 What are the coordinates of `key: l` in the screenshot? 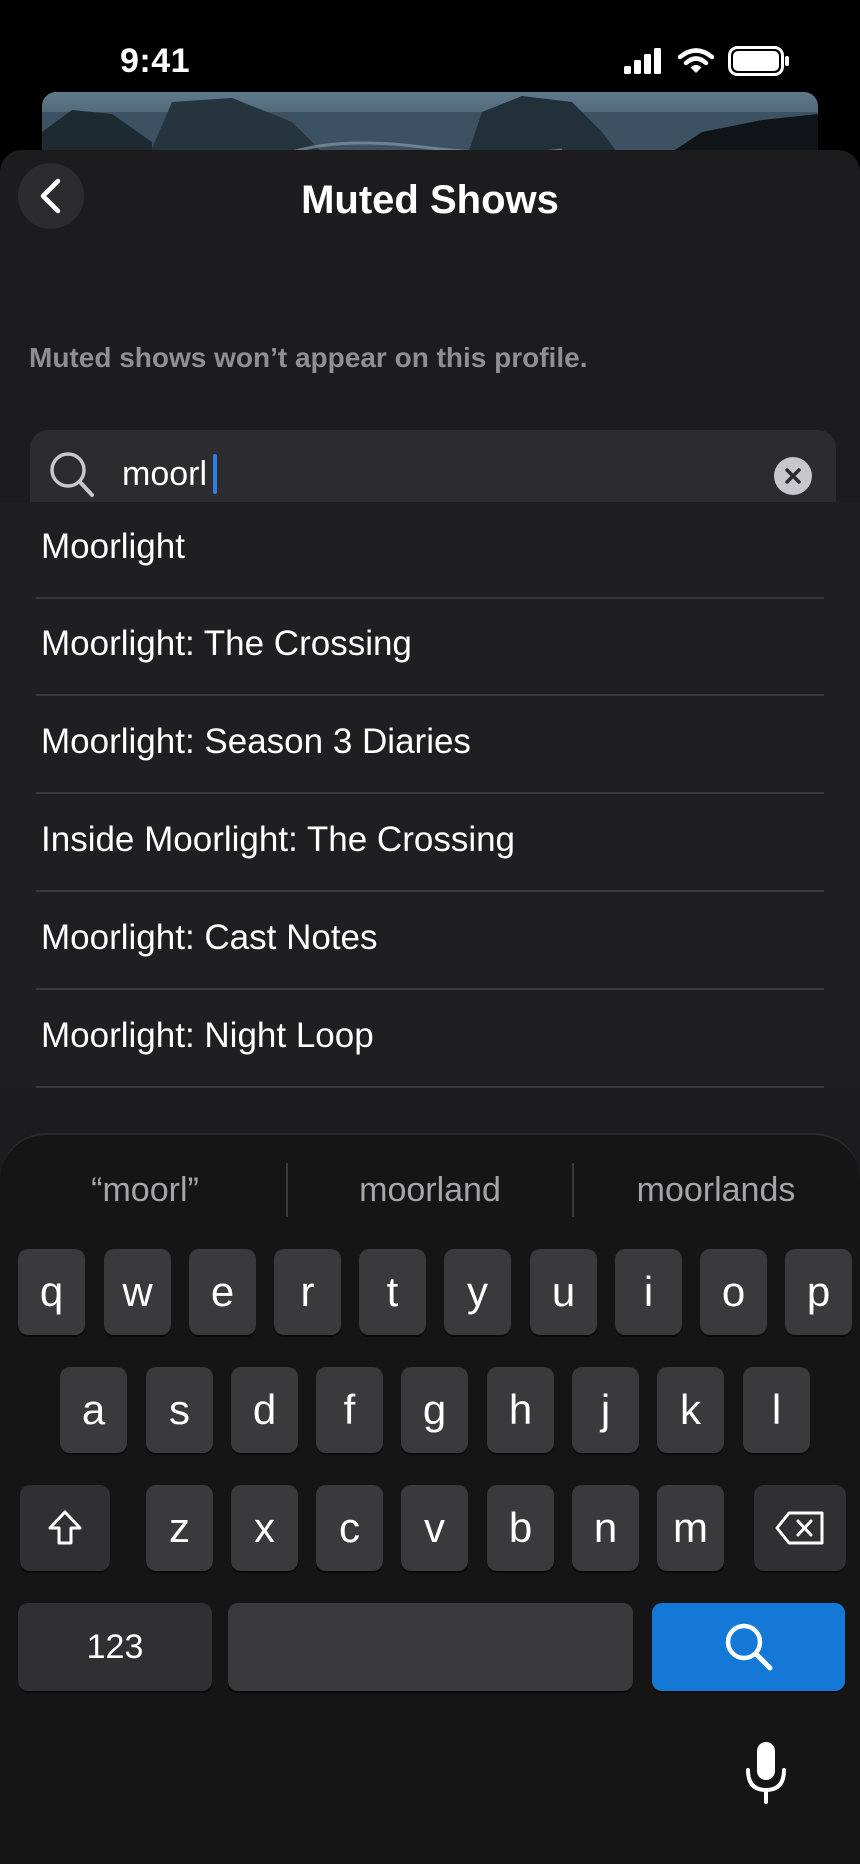 It's located at (776, 1410).